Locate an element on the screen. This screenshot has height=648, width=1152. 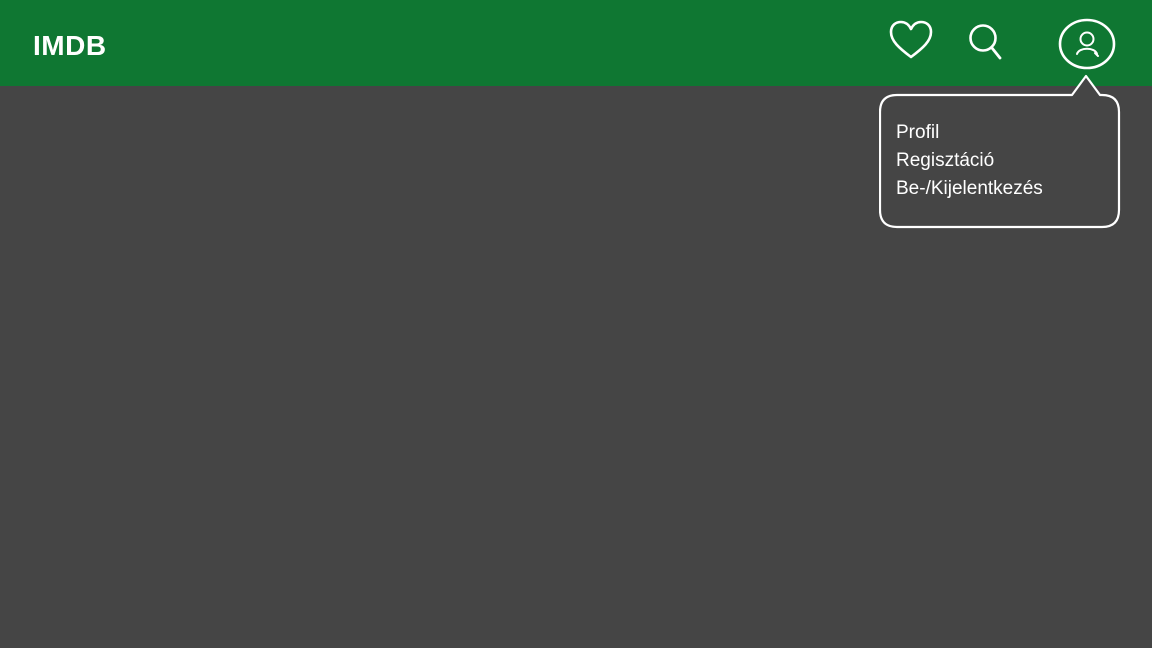
search-icon is located at coordinates (985, 42).